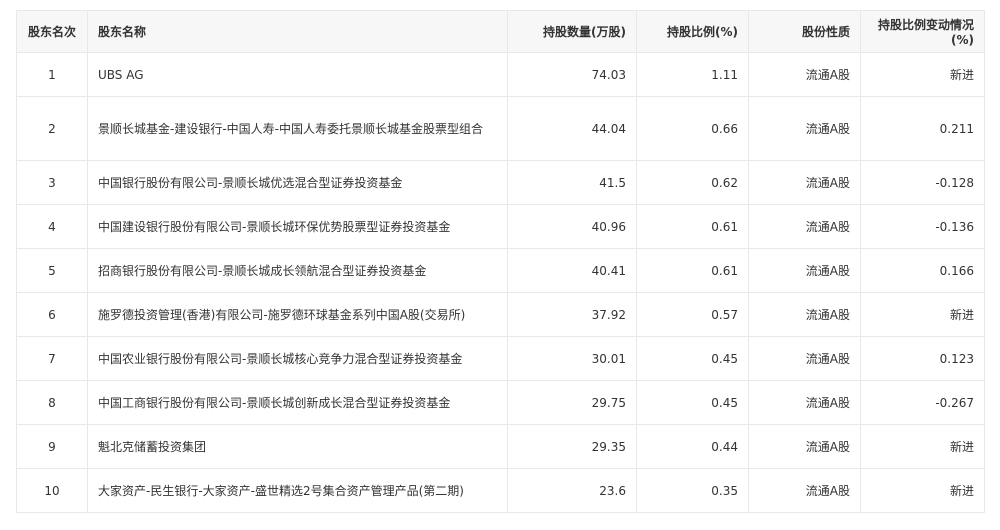 Image resolution: width=1000 pixels, height=530 pixels. What do you see at coordinates (572, 402) in the screenshot?
I see `cell-shares: 29.75` at bounding box center [572, 402].